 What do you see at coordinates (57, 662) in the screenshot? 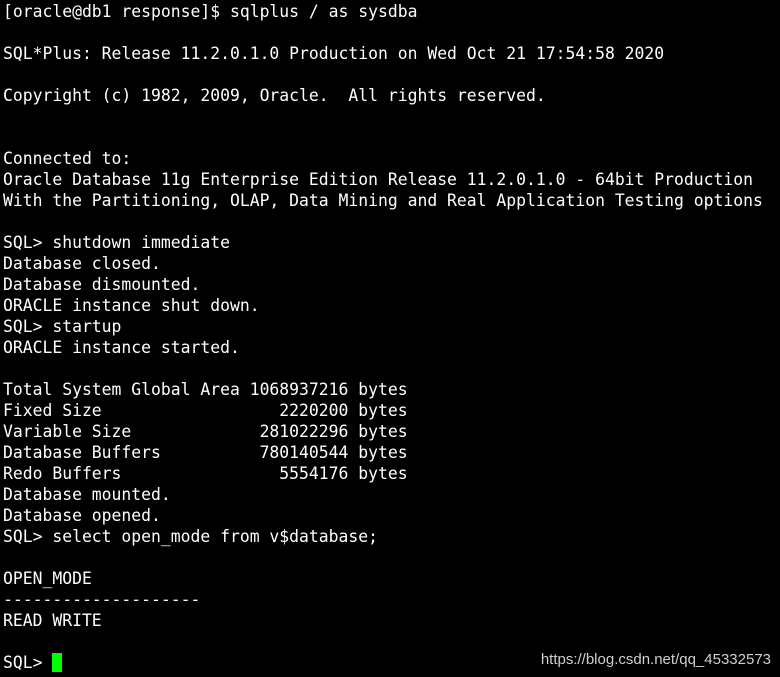
I see `text-cursor` at bounding box center [57, 662].